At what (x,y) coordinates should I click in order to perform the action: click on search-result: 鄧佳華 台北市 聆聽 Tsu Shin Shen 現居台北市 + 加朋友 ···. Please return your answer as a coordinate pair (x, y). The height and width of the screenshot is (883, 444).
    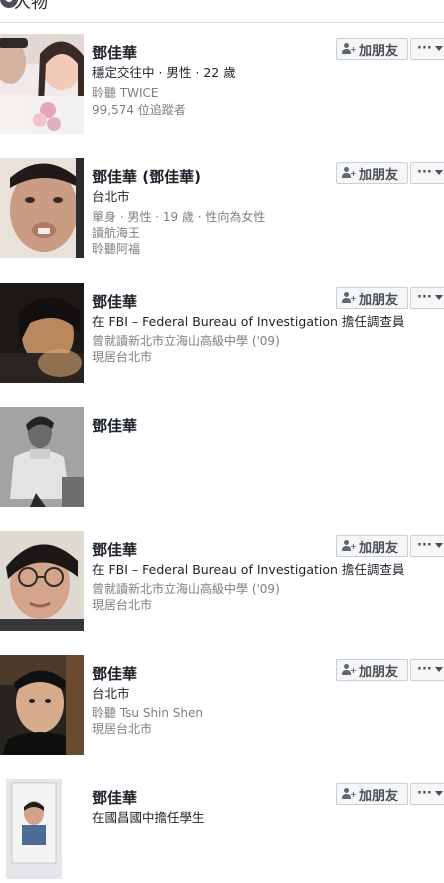
    Looking at the image, I should click on (222, 707).